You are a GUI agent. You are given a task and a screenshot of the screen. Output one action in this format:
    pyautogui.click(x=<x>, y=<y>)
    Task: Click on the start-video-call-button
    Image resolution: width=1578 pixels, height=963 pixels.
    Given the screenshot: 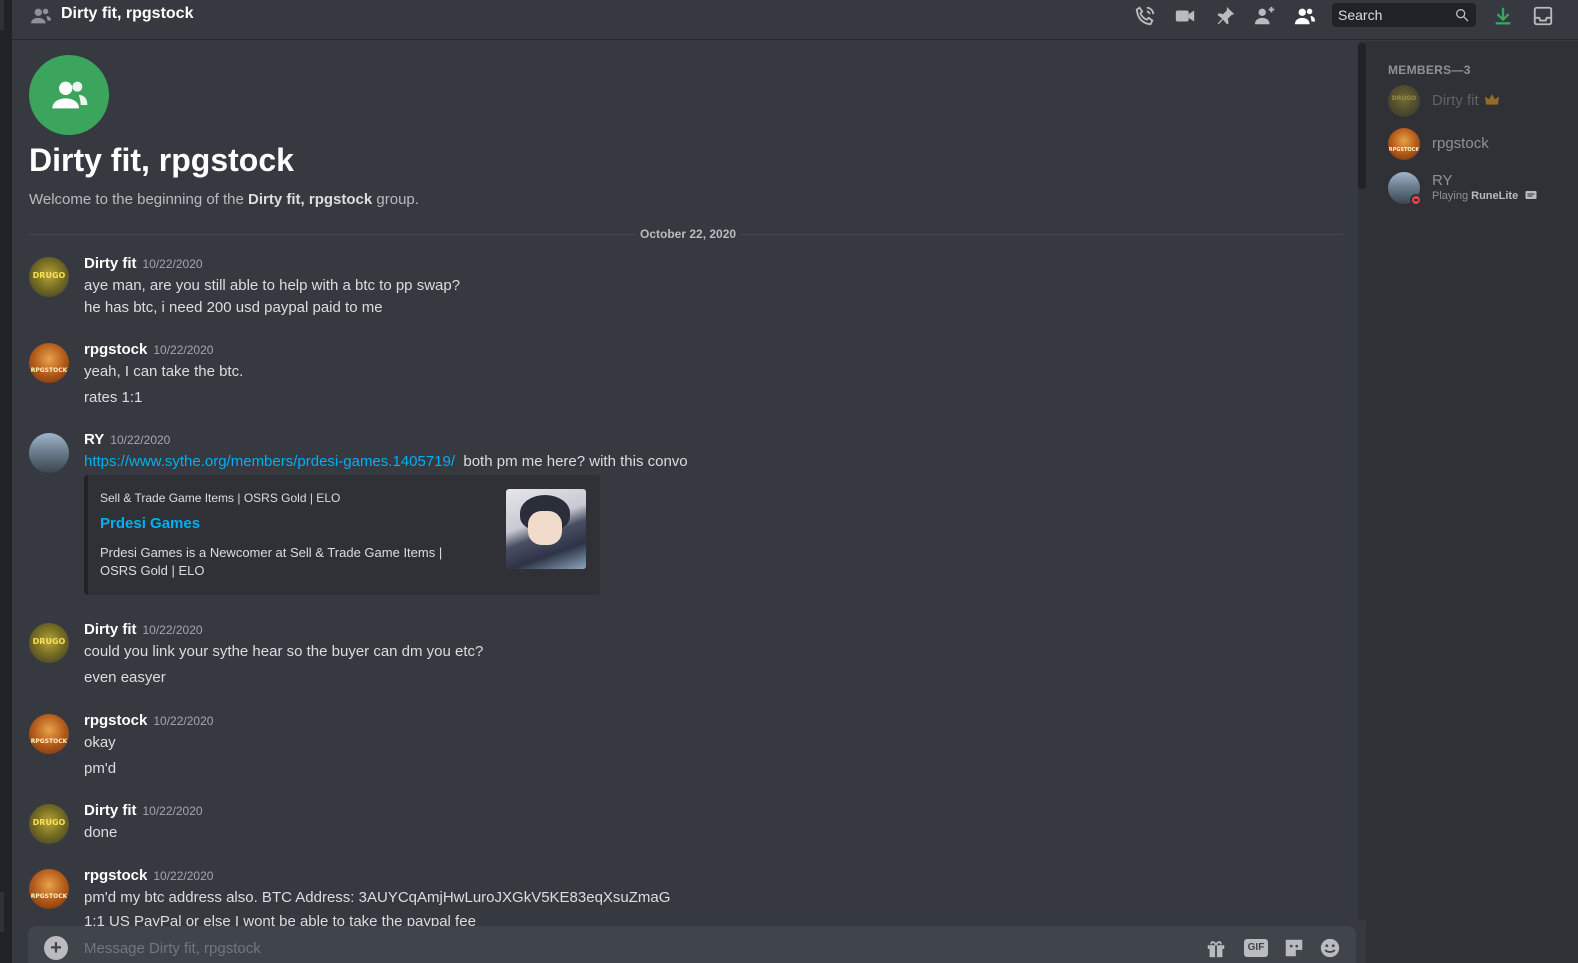 What is the action you would take?
    pyautogui.click(x=1185, y=16)
    